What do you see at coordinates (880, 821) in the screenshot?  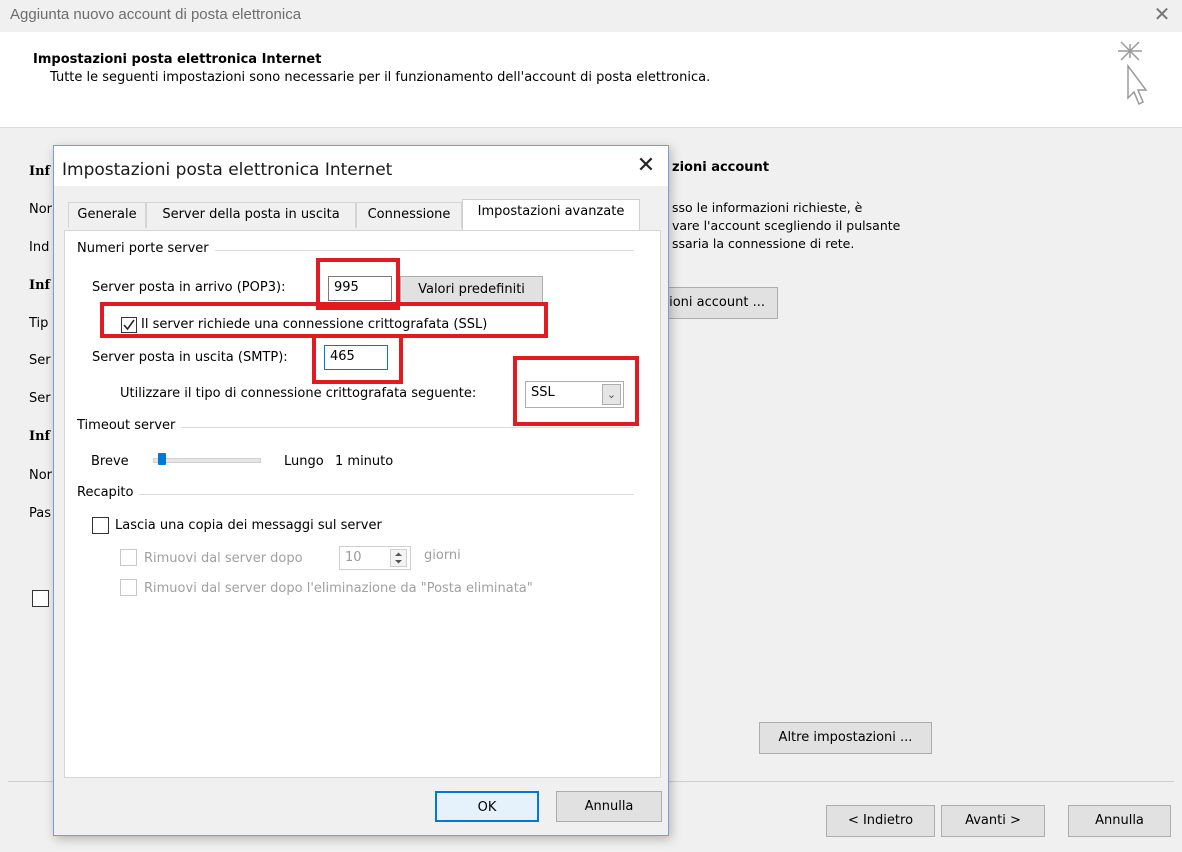 I see `back-button: < Indietro` at bounding box center [880, 821].